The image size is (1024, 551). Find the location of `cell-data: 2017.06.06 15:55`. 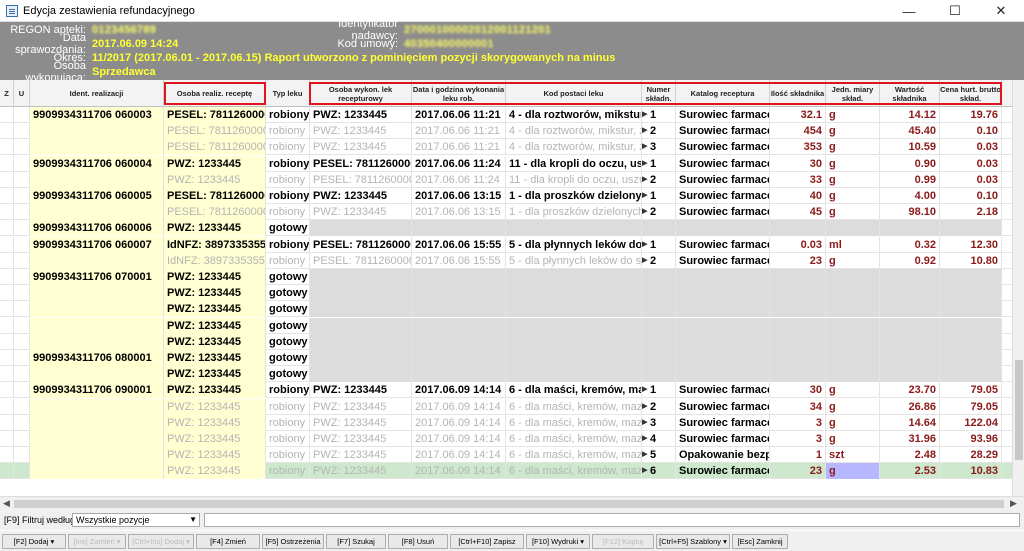

cell-data: 2017.06.06 15:55 is located at coordinates (459, 244).